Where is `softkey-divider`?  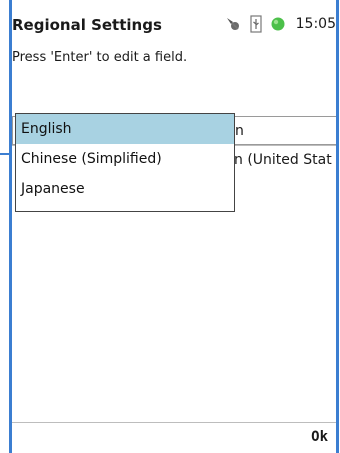 softkey-divider is located at coordinates (174, 422).